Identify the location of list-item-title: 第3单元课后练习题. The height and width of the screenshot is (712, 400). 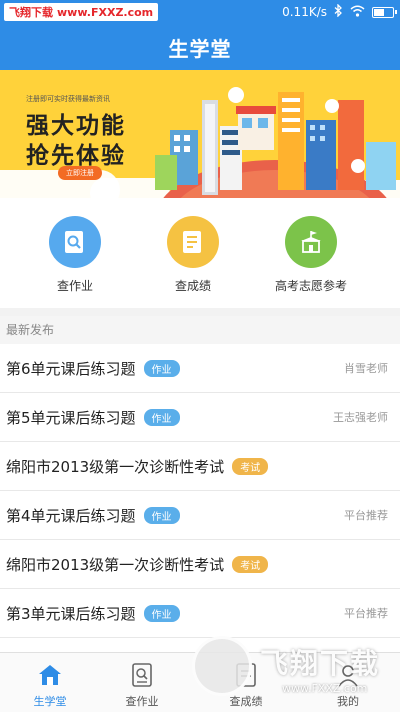
(71, 613).